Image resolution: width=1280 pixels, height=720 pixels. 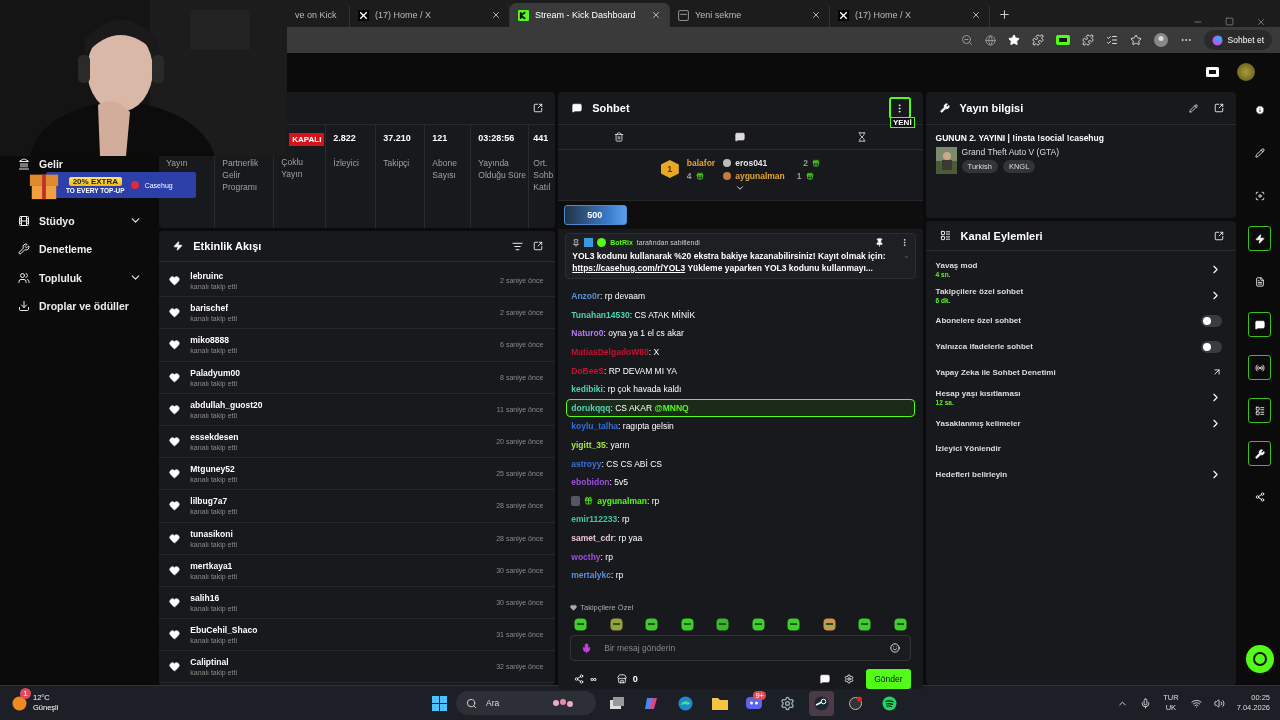 What do you see at coordinates (1081, 372) in the screenshot?
I see `action-row: Yapay Zeka ile Sohbet Denetimi` at bounding box center [1081, 372].